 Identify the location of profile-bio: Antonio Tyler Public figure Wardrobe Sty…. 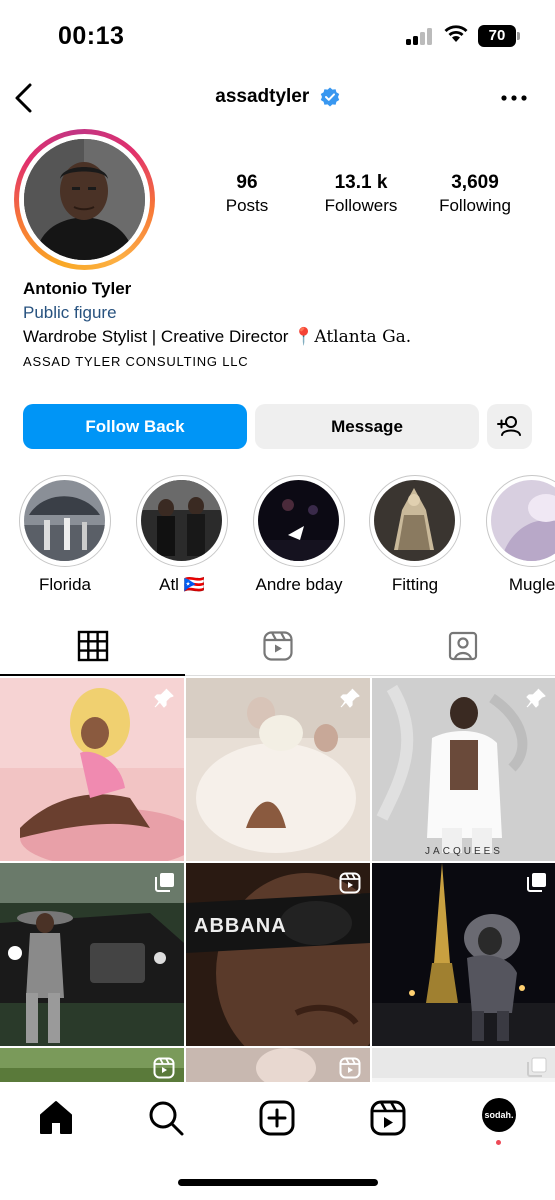
(283, 325).